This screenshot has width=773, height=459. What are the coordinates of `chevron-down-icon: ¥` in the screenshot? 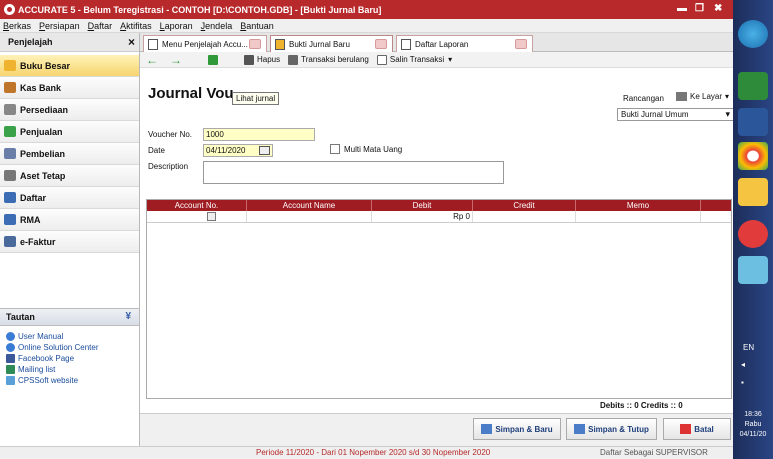 It's located at (128, 316).